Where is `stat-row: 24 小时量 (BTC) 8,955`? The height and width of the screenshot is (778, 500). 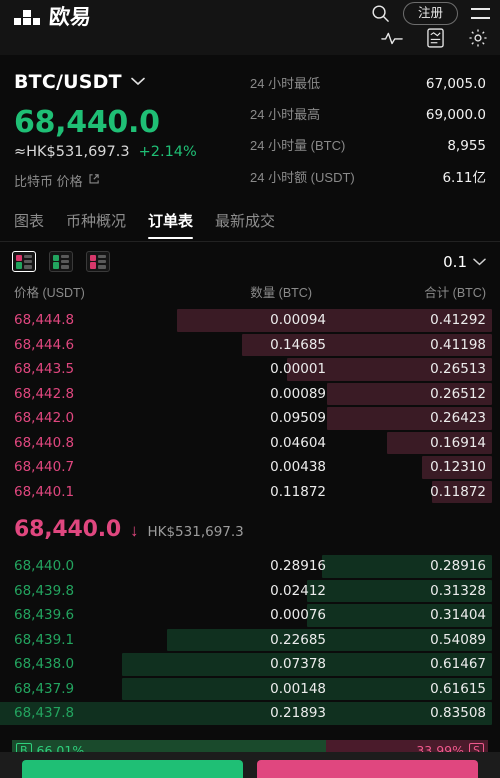 stat-row: 24 小时量 (BTC) 8,955 is located at coordinates (368, 144).